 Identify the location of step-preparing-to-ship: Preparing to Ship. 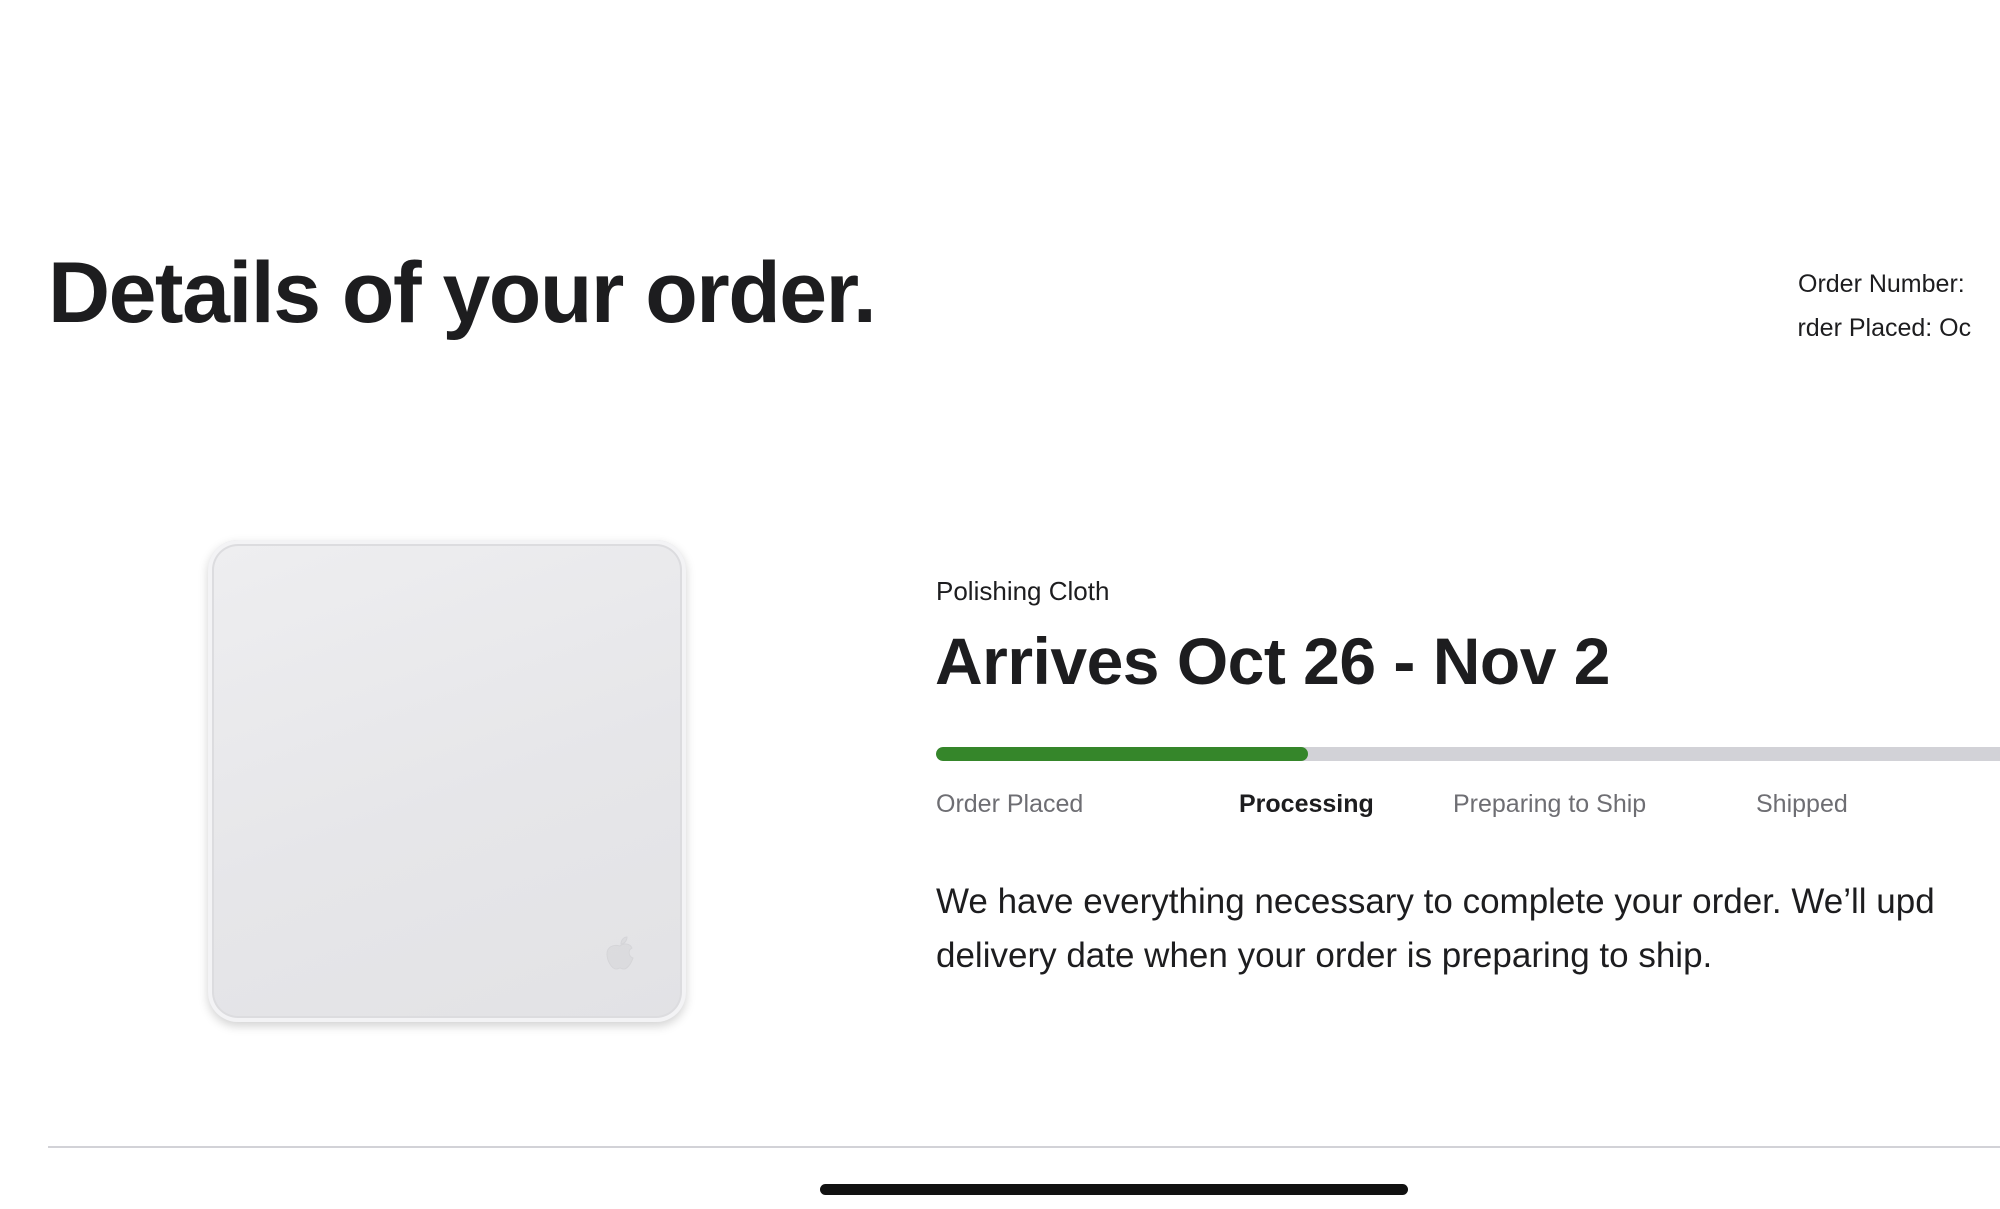
(1550, 804).